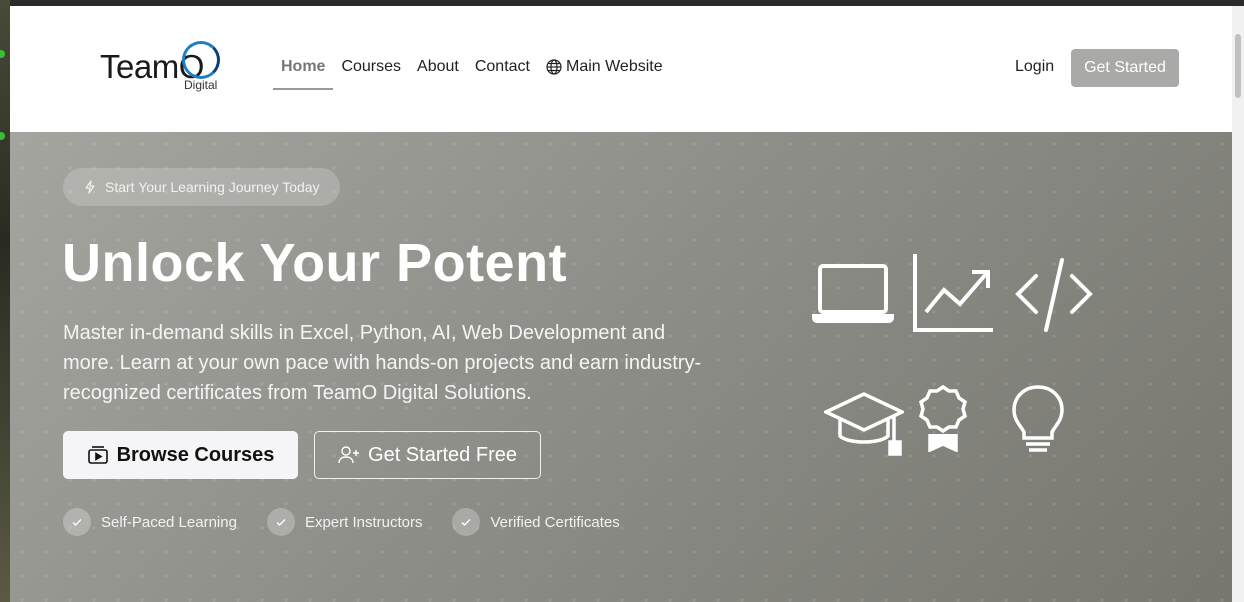 This screenshot has height=602, width=1244. I want to click on scrollbar-thumb, so click(1238, 66).